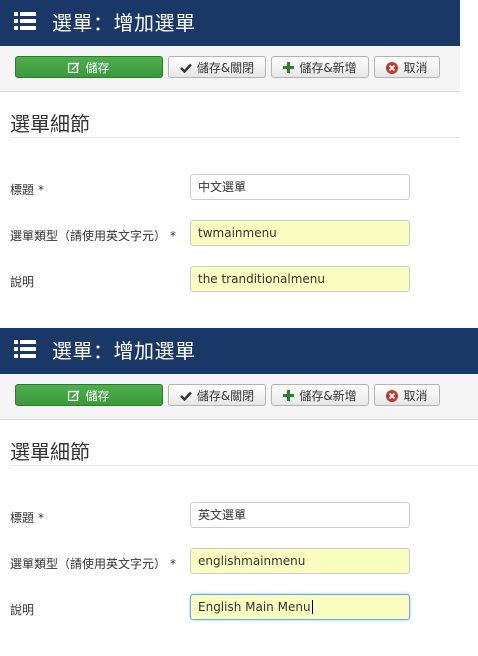  I want to click on title-input: 中文選單, so click(300, 187).